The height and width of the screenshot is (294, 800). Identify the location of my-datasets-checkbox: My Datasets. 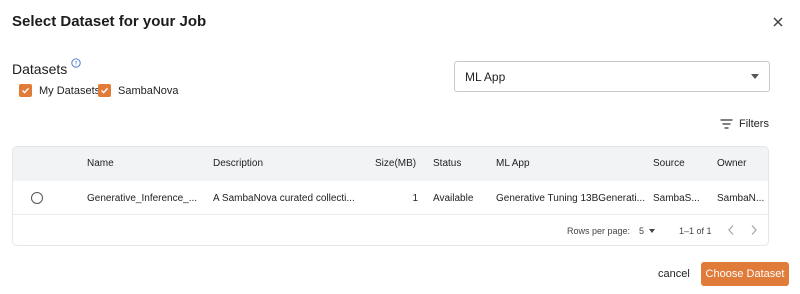
(59, 90).